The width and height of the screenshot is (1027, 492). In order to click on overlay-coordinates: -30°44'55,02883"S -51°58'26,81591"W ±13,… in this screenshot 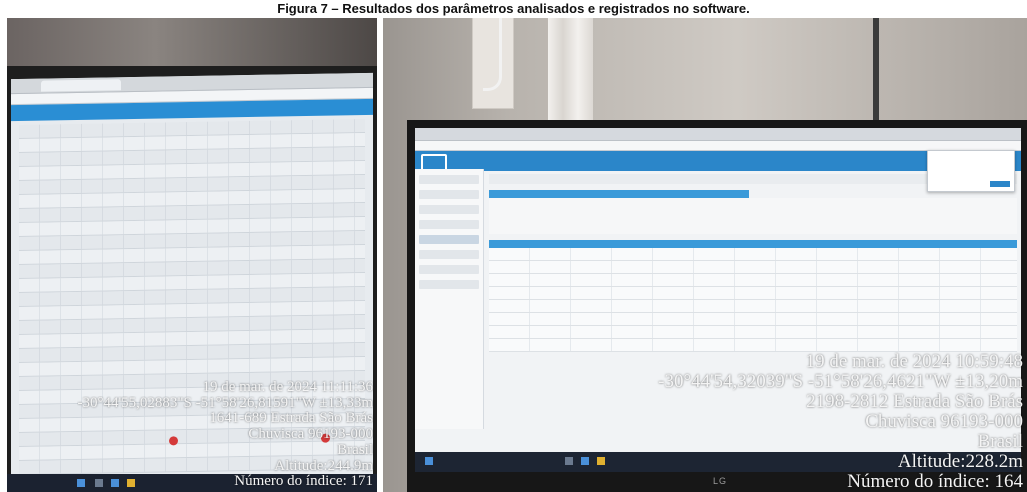, I will do `click(225, 403)`.